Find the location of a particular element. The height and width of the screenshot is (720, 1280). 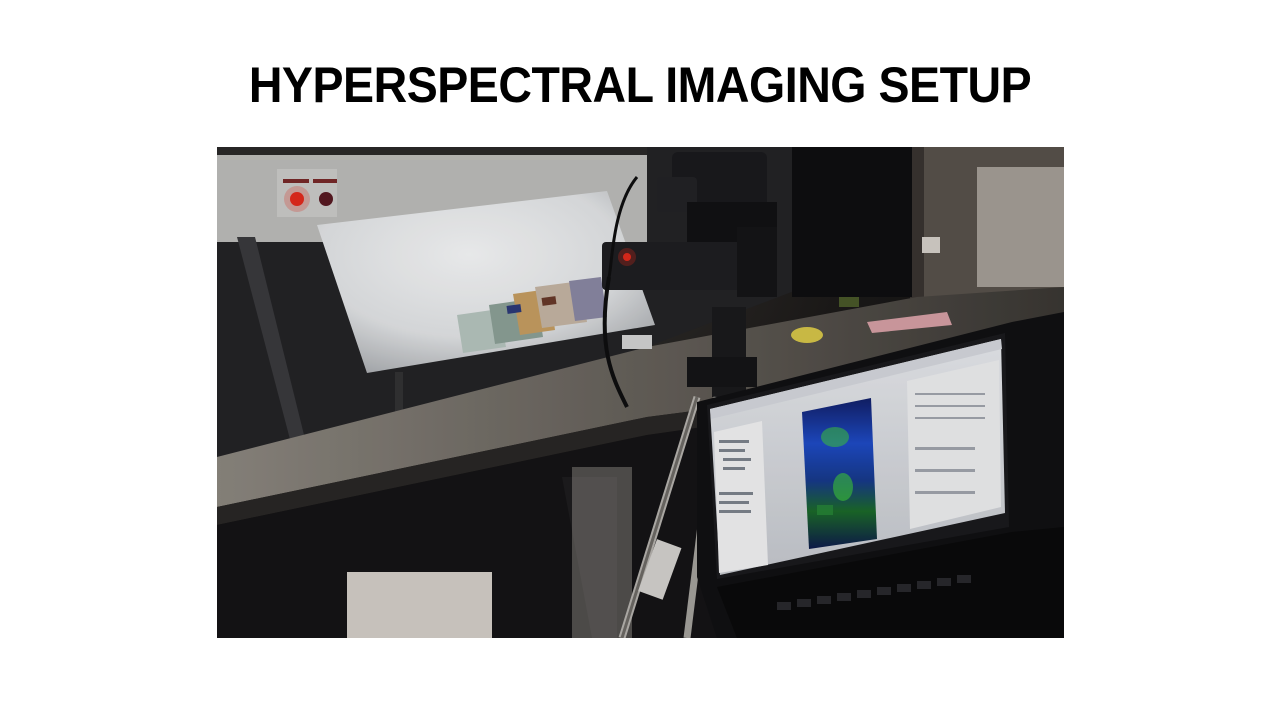

slide-title: HYPERSPECTRAL IMAGING SETUP is located at coordinates (640, 85).